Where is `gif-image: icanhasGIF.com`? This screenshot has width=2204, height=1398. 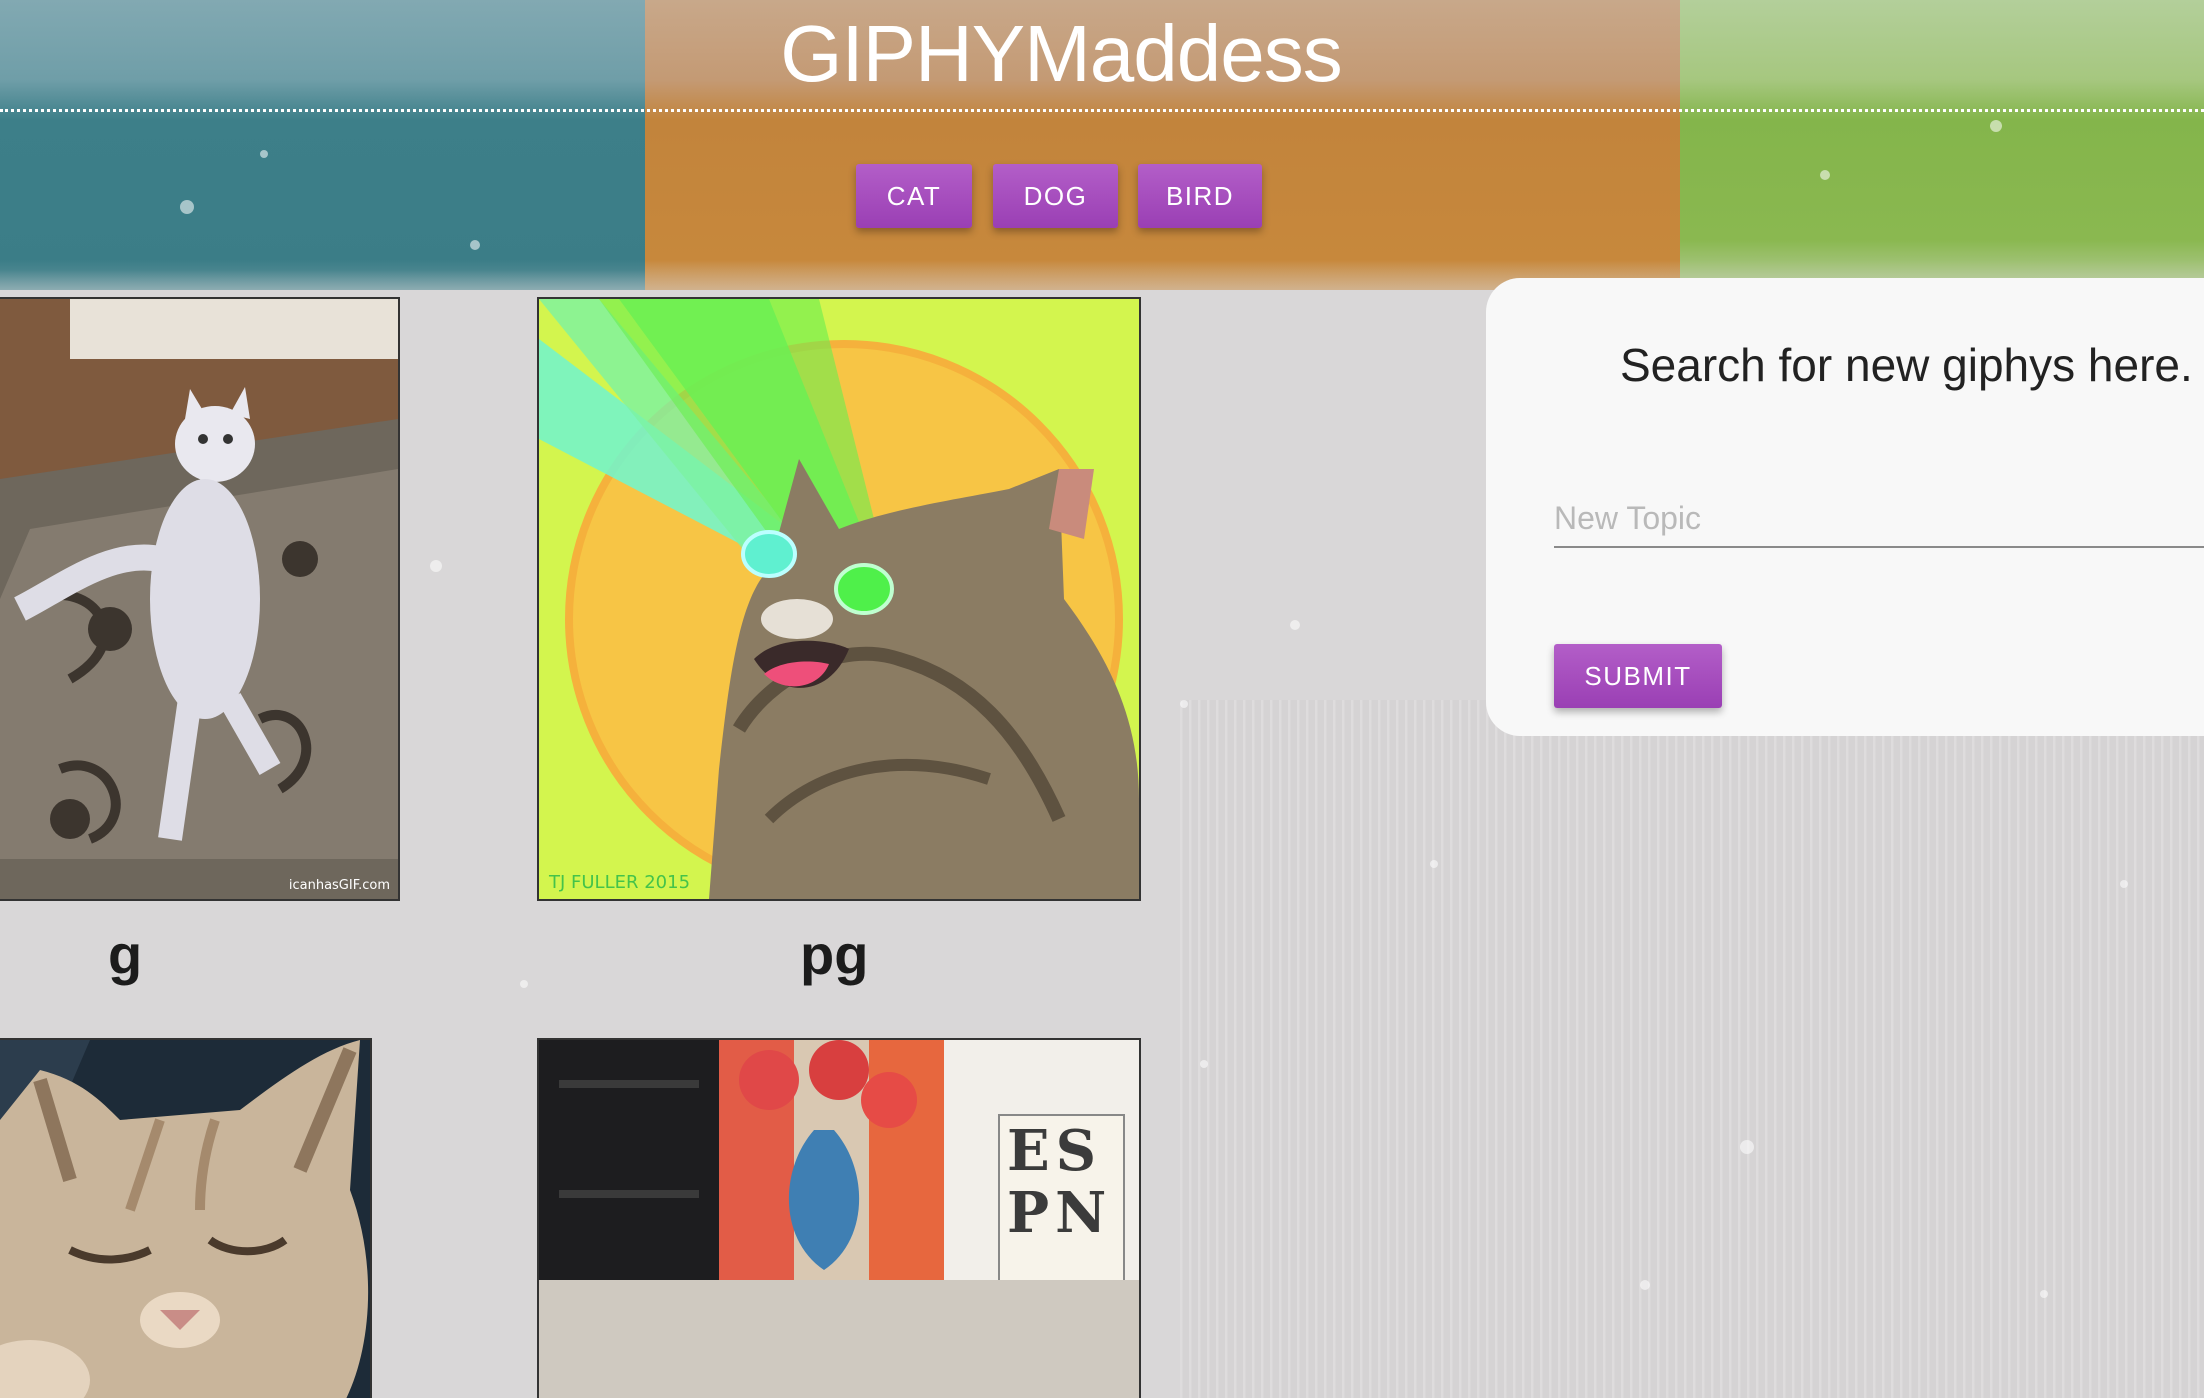
gif-image: icanhasGIF.com is located at coordinates (200, 599).